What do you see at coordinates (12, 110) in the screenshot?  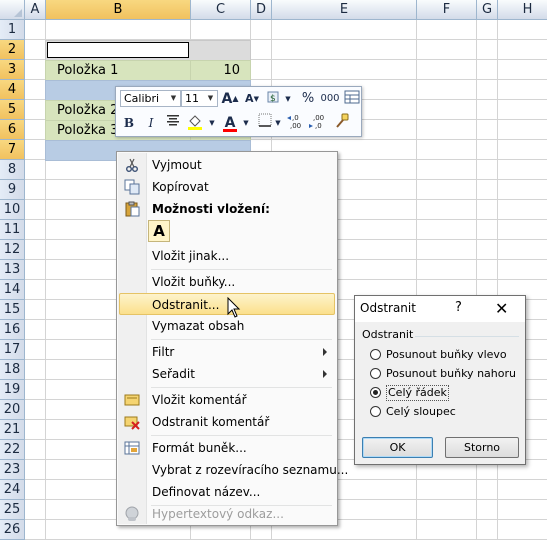 I see `row-header-5: 5` at bounding box center [12, 110].